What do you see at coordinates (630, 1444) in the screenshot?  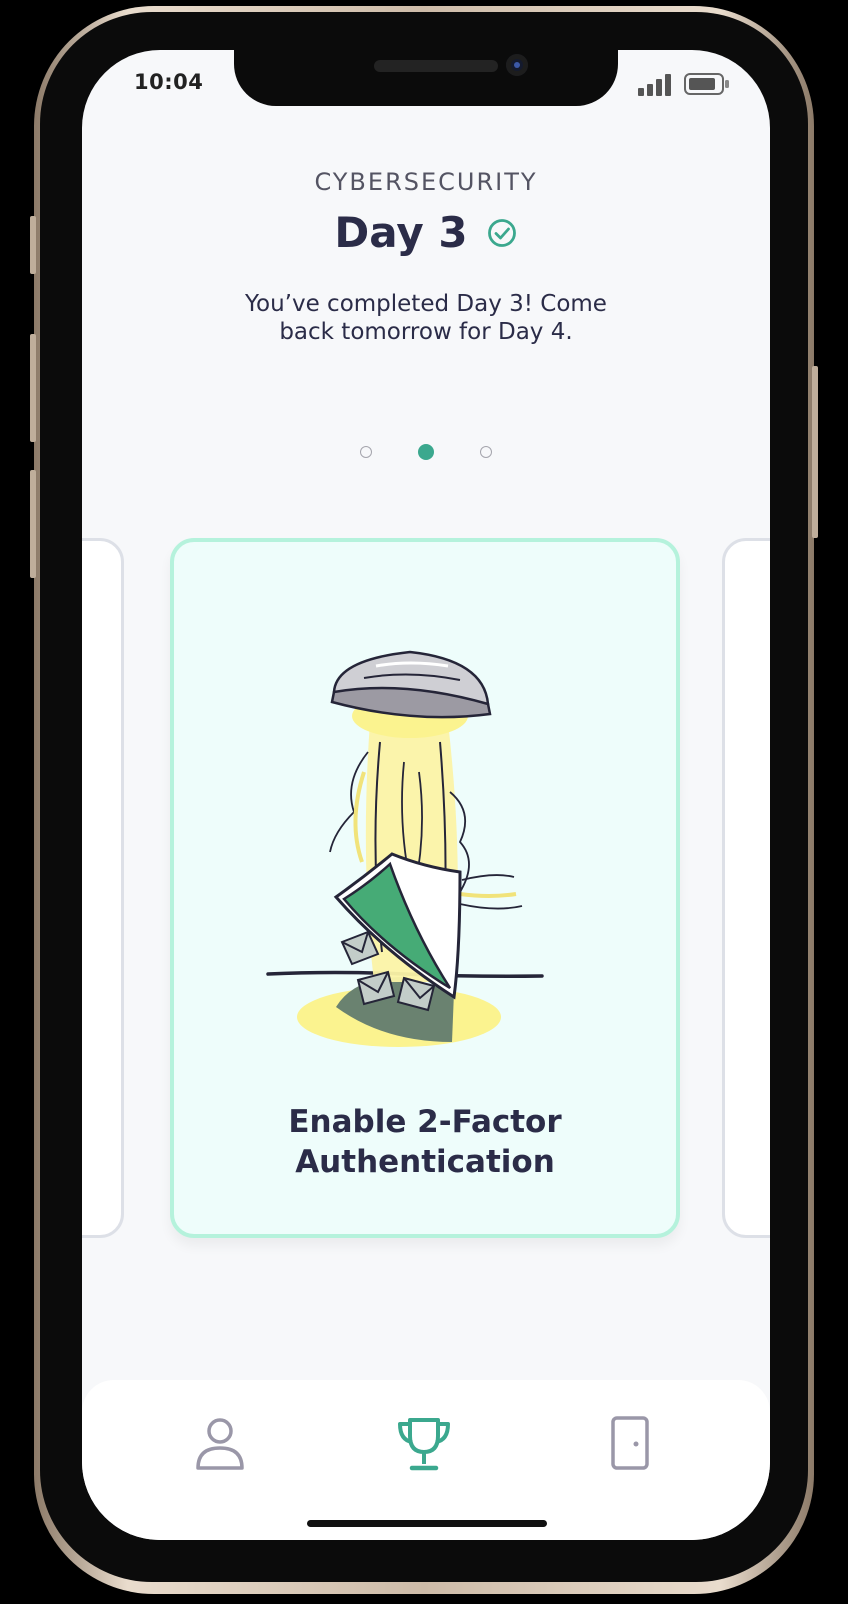 I see `door-icon` at bounding box center [630, 1444].